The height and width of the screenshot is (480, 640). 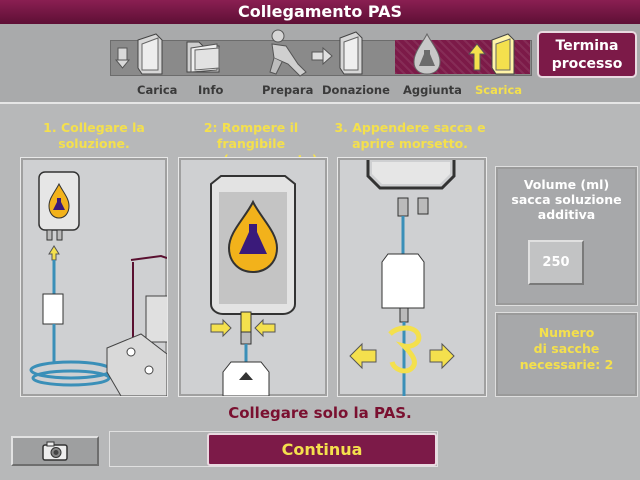 I want to click on additive-volume-title: Volume (ml) sacca soluzione additiva, so click(x=566, y=199).